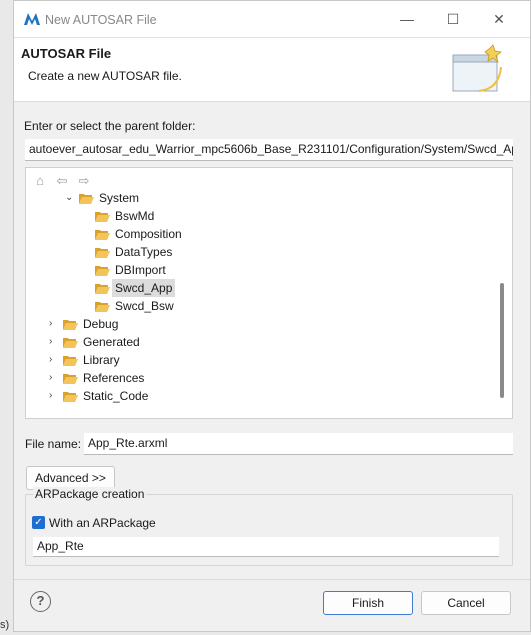 This screenshot has width=531, height=635. I want to click on window-title: New AUTOSAR File, so click(101, 20).